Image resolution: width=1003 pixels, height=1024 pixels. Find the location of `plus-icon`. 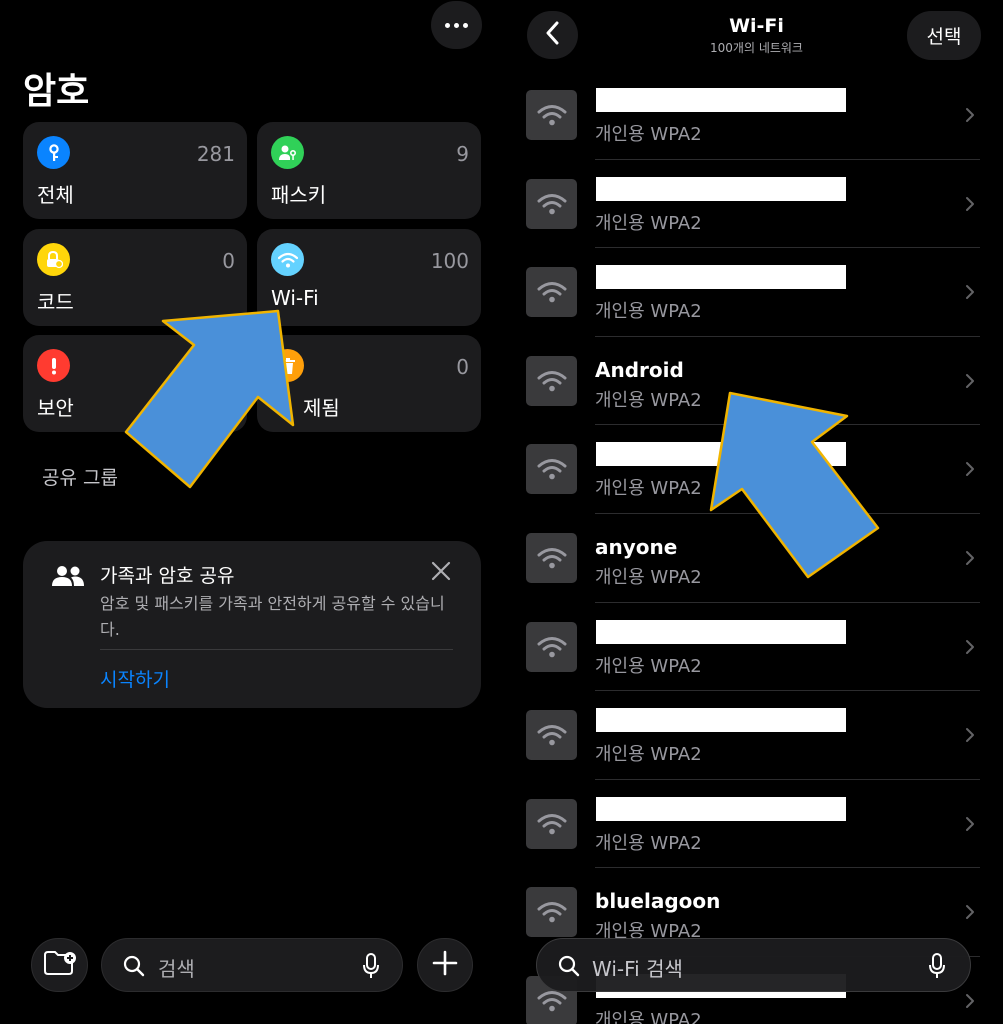

plus-icon is located at coordinates (445, 965).